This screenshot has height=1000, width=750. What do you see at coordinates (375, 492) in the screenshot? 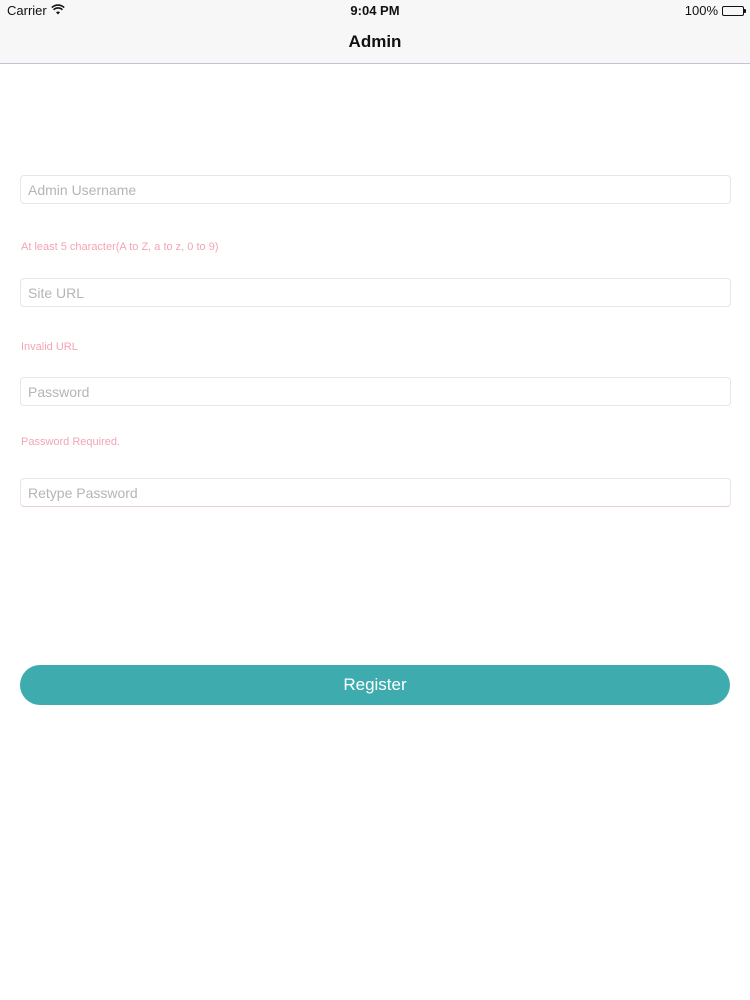
I see `retype-password-input` at bounding box center [375, 492].